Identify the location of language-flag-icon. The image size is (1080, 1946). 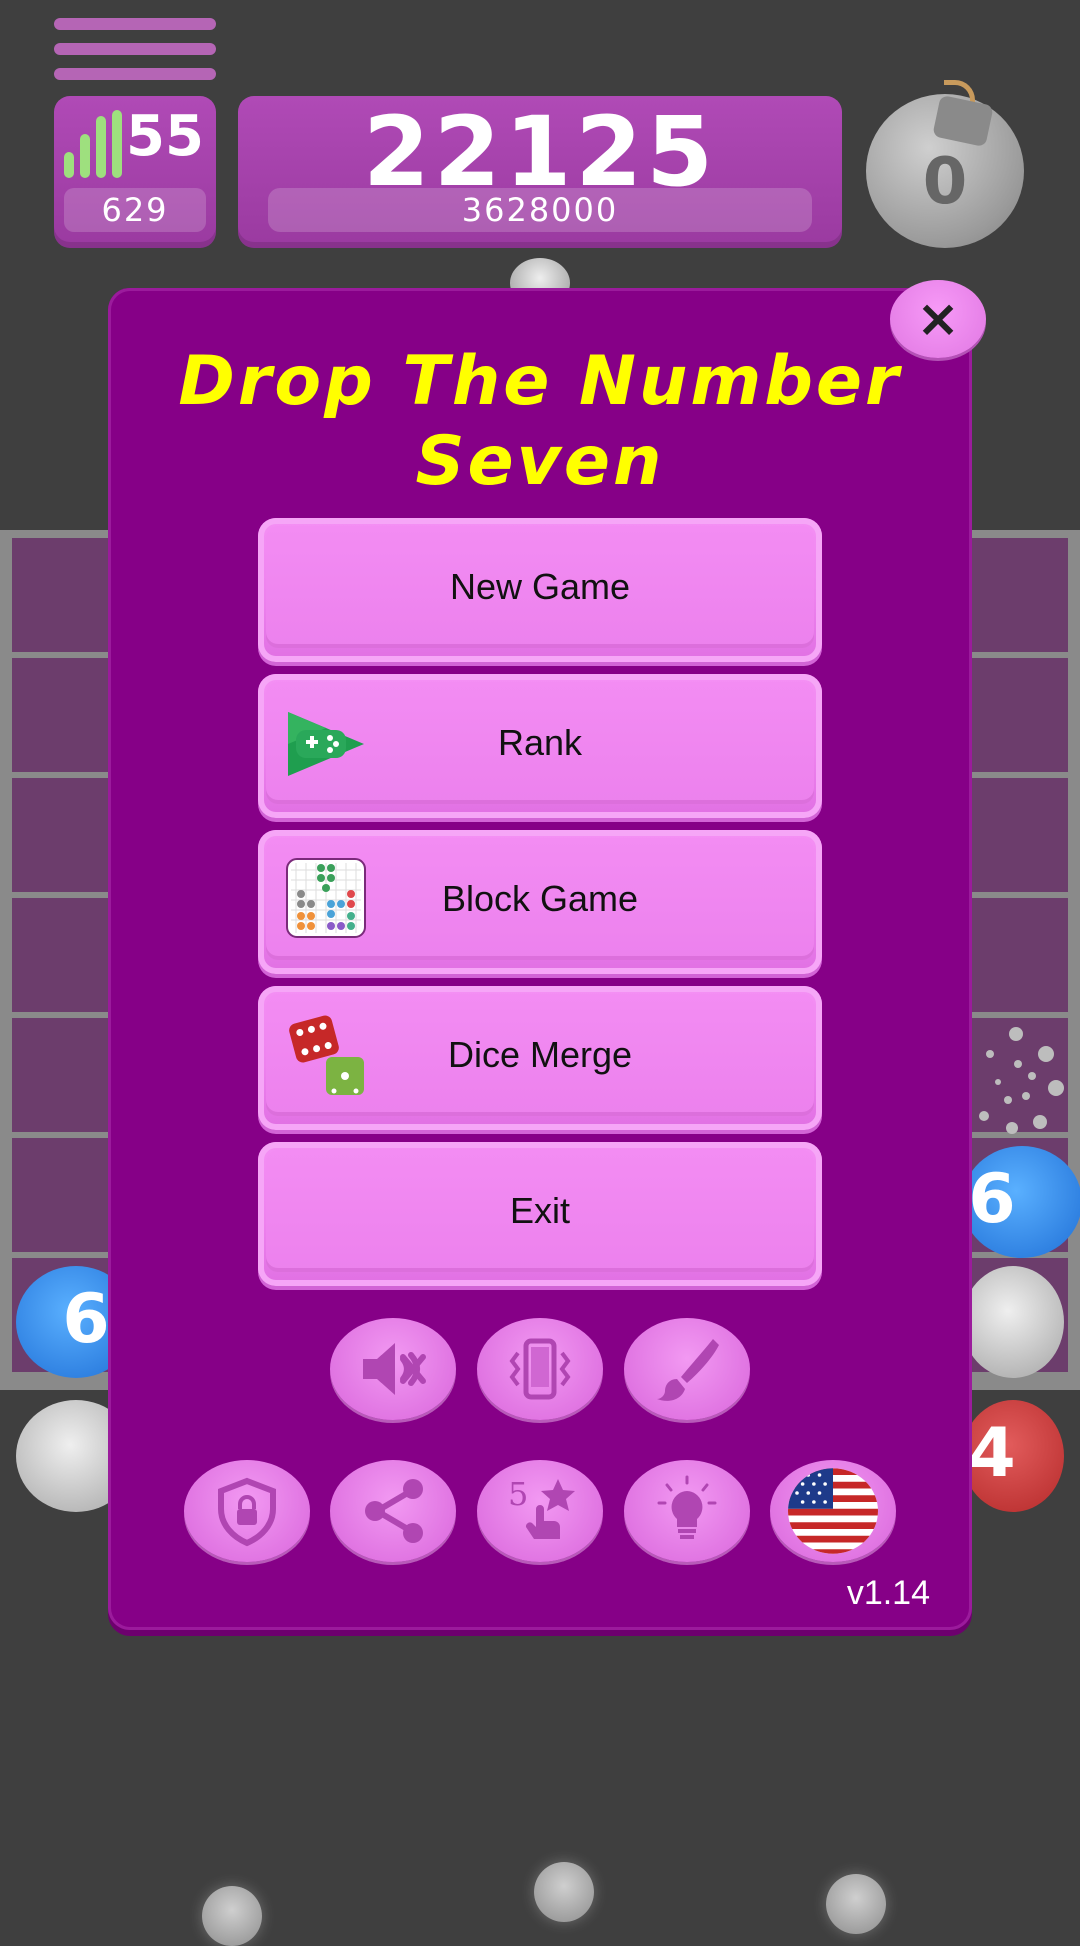
(833, 1511).